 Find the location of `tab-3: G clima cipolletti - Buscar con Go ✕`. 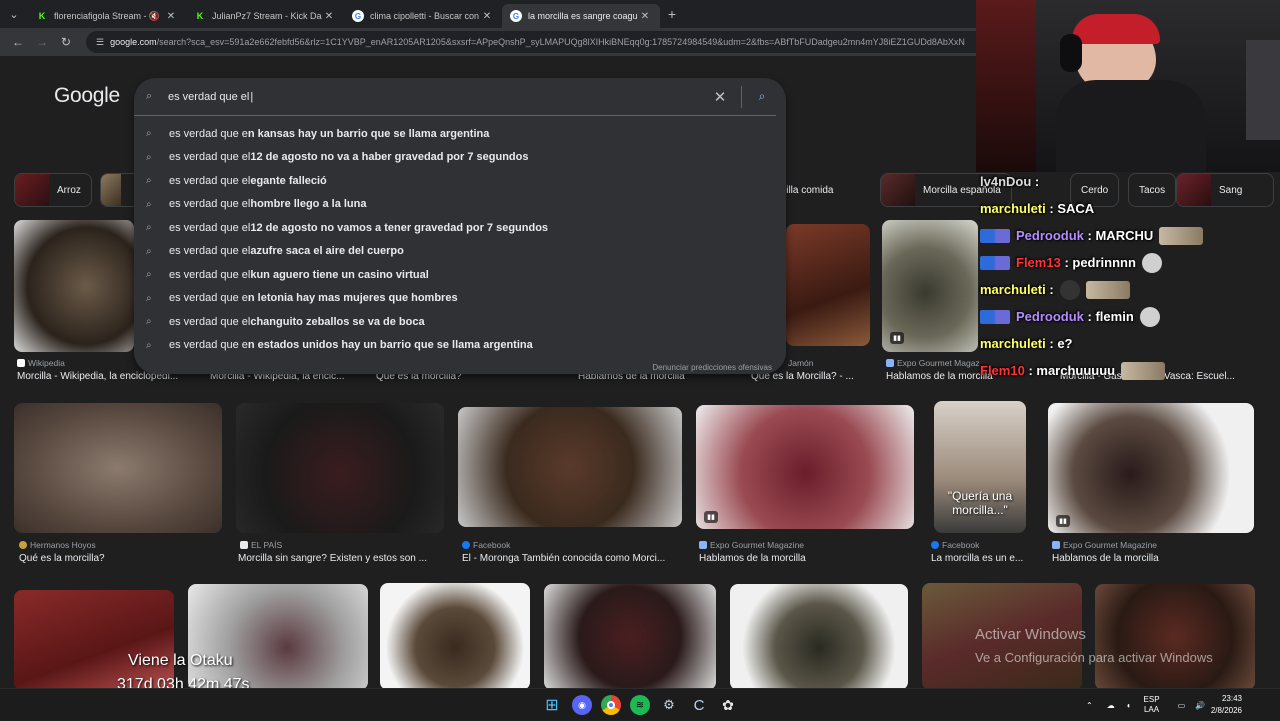

tab-3: G clima cipolletti - Buscar con Go ✕ is located at coordinates (423, 16).